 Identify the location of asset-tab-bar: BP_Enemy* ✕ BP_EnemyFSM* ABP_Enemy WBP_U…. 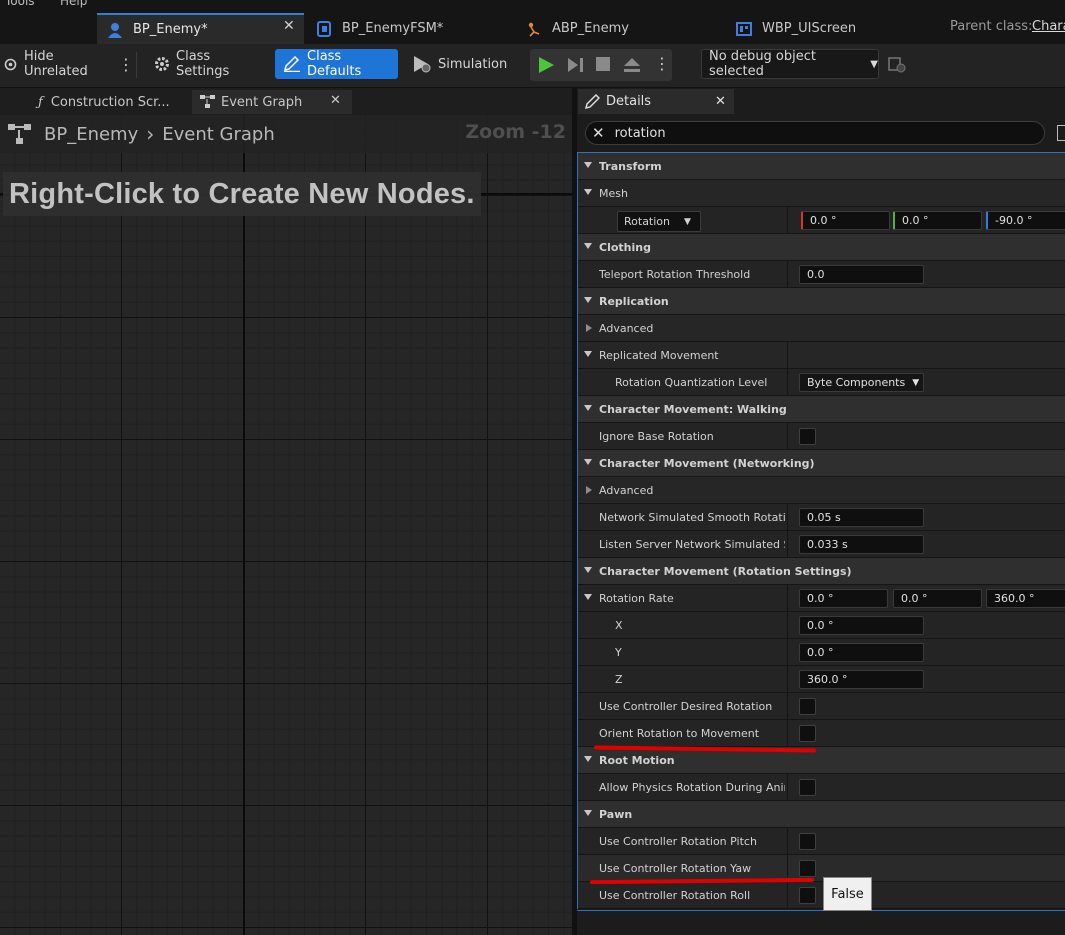
(532, 27).